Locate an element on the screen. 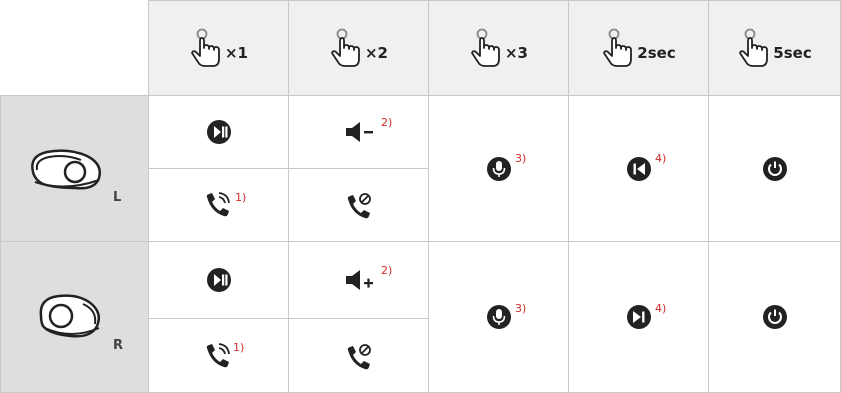 The image size is (841, 393). header-tap-three-times: ×3 is located at coordinates (498, 48).